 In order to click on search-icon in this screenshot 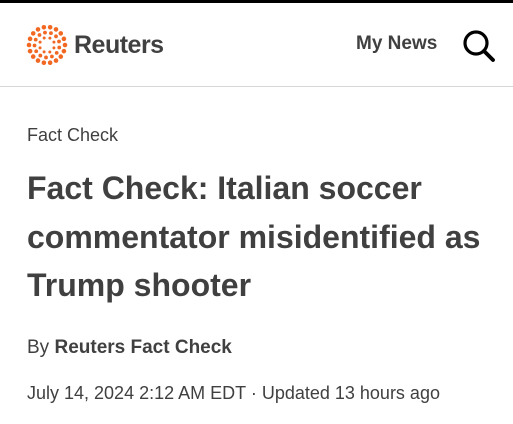, I will do `click(479, 46)`.